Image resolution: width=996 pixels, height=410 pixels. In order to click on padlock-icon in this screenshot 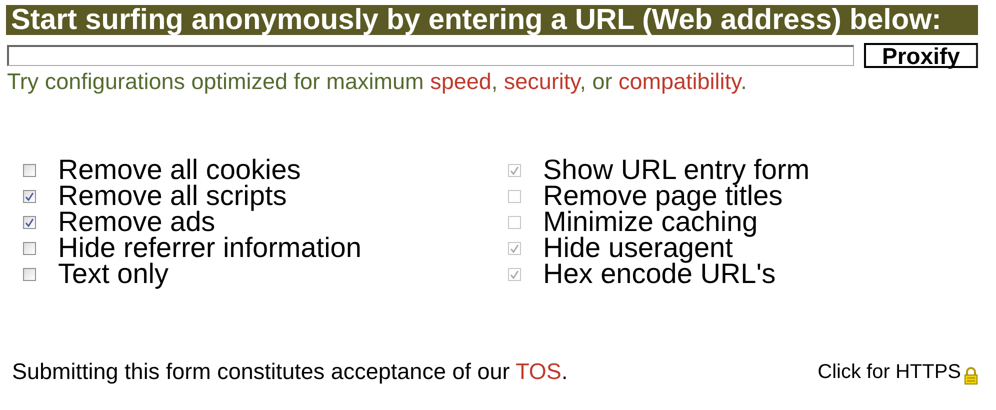, I will do `click(971, 376)`.